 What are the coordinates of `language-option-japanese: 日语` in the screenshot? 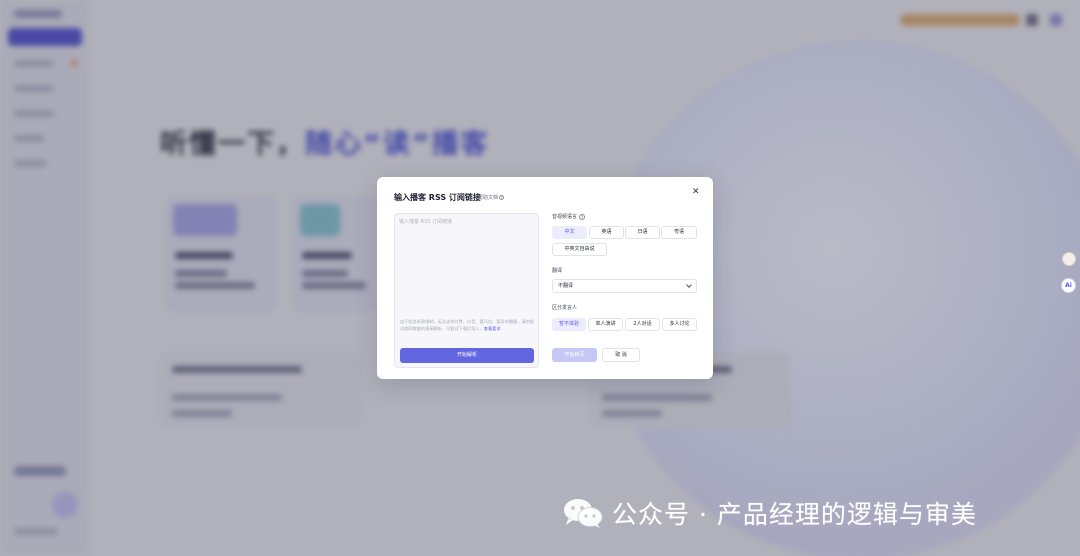 It's located at (642, 232).